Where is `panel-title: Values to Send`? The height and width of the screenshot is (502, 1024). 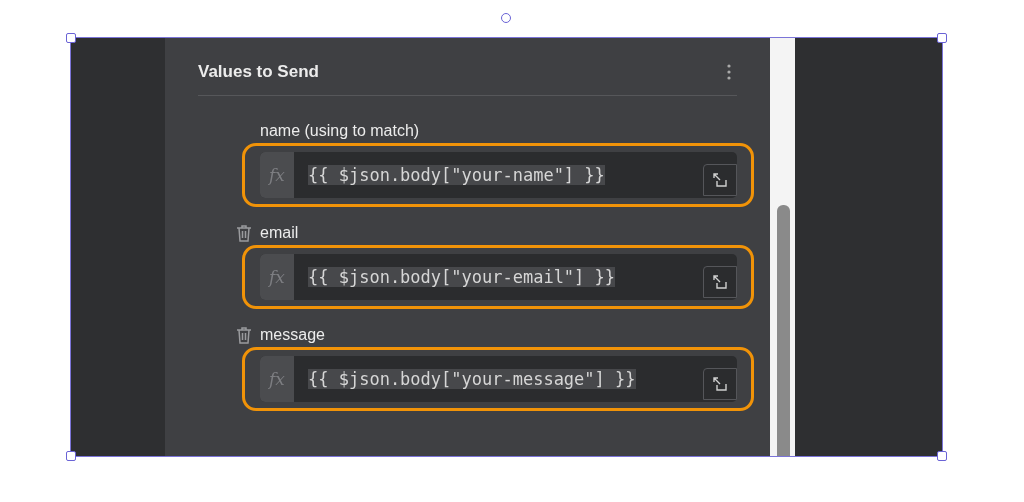 panel-title: Values to Send is located at coordinates (258, 72).